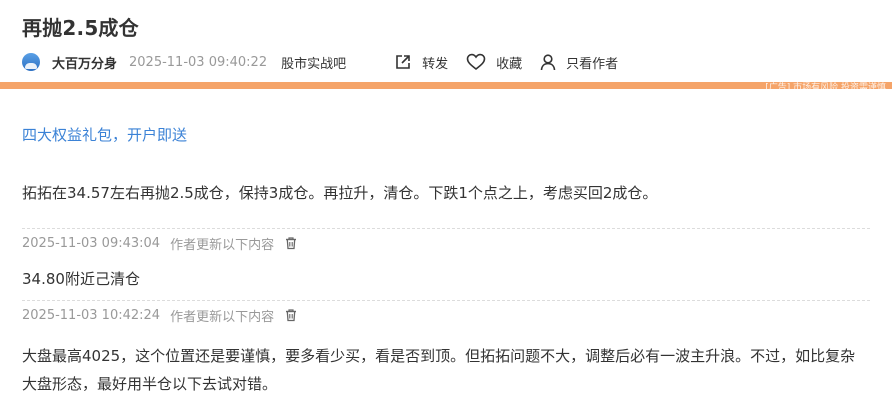 The image size is (892, 408). Describe the element at coordinates (84, 62) in the screenshot. I see `author-name: 大百万分身` at that location.